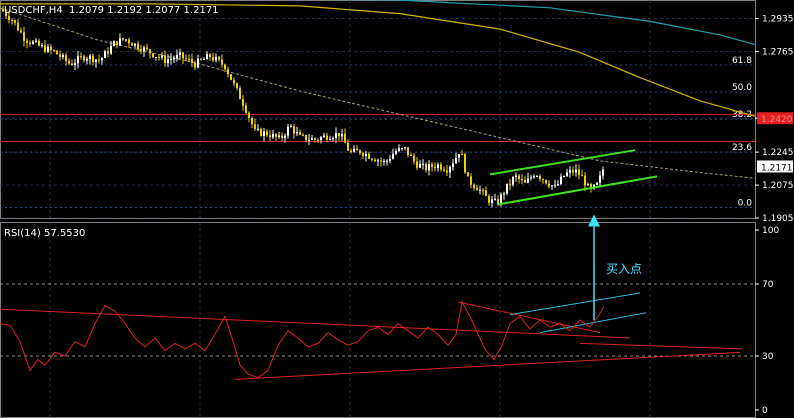 The width and height of the screenshot is (794, 418). What do you see at coordinates (33, 10) in the screenshot?
I see `symbol-text: USDCHF,H4` at bounding box center [33, 10].